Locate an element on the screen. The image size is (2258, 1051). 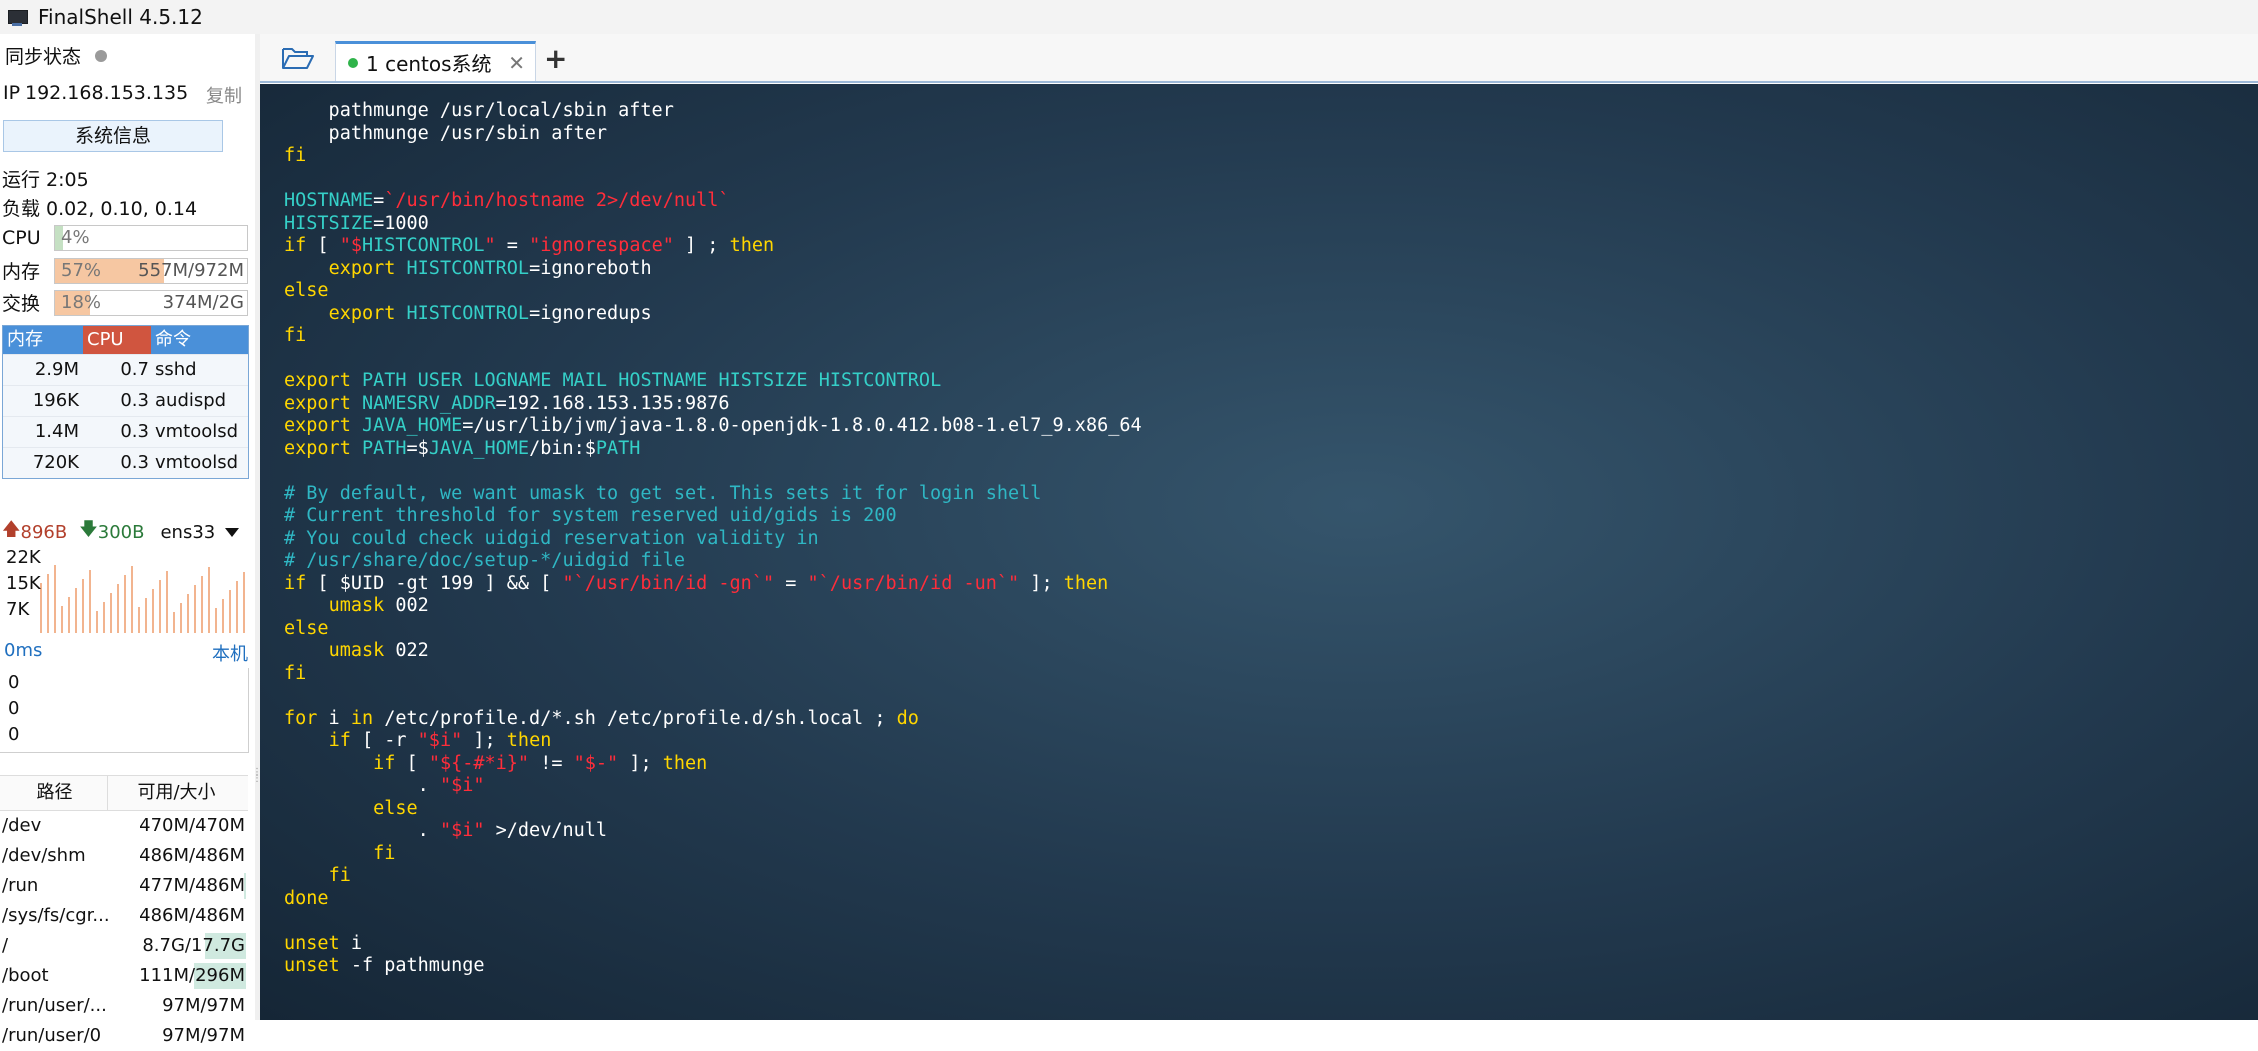
disk-row: / 8.7G/17.7G is located at coordinates (124, 946).